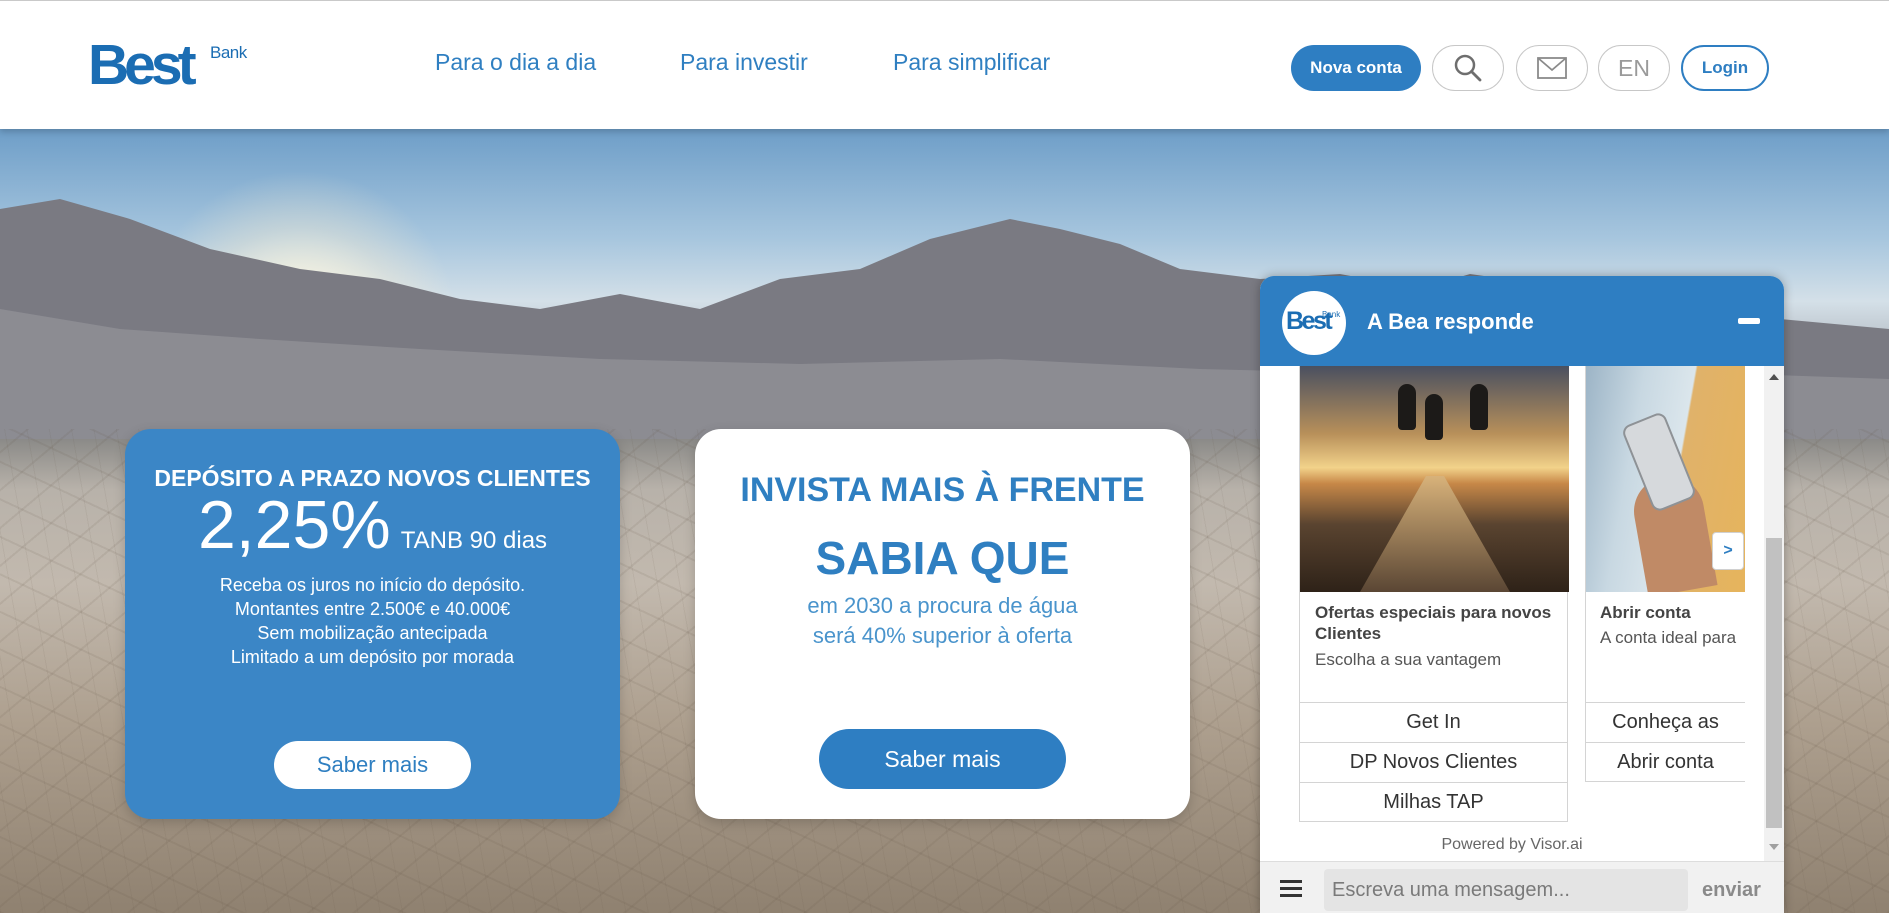 This screenshot has width=1889, height=913. I want to click on logo-sub: Bank, so click(228, 52).